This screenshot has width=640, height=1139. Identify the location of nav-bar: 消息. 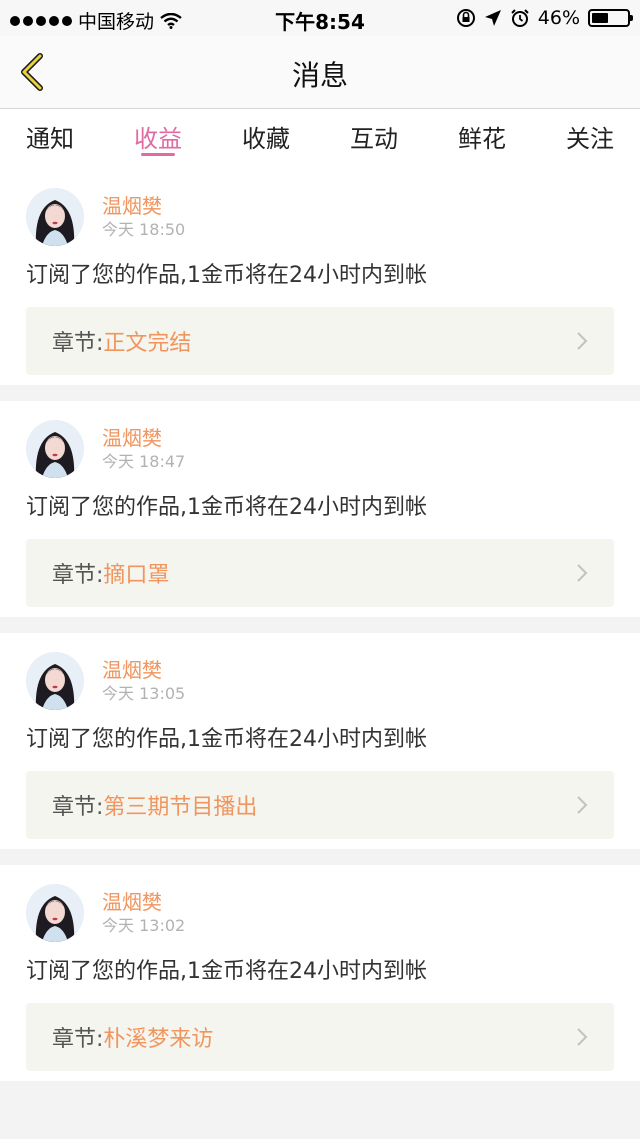
(320, 72).